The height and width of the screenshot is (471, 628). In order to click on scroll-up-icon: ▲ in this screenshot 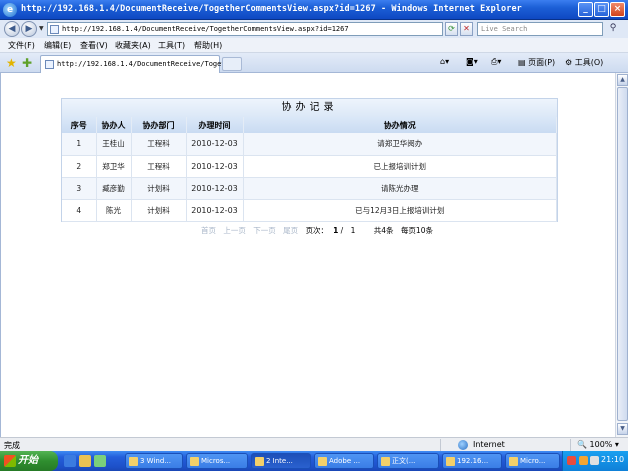, I will do `click(622, 80)`.